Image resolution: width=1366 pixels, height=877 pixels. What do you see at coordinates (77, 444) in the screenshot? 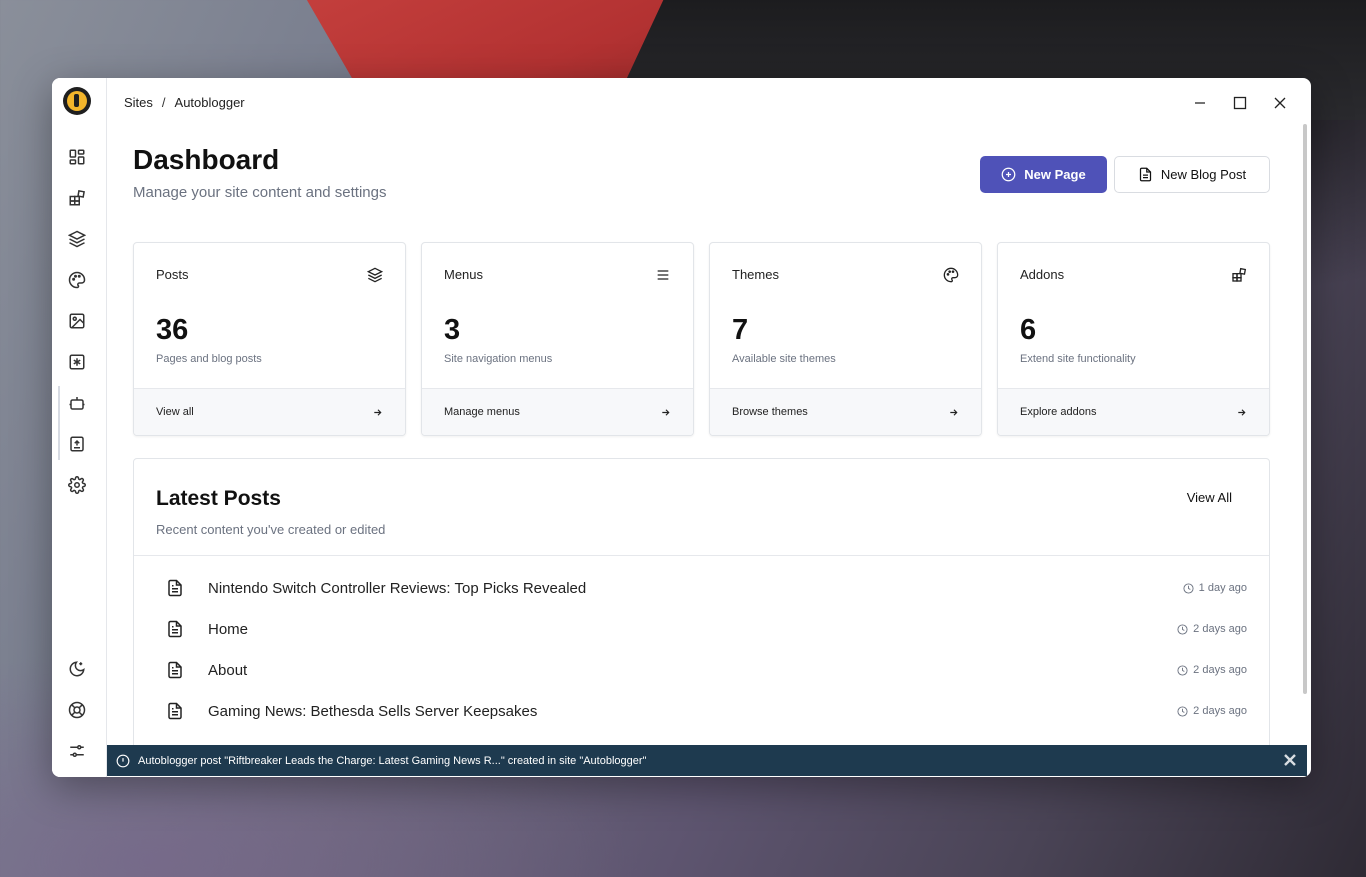
I see `upload-icon` at bounding box center [77, 444].